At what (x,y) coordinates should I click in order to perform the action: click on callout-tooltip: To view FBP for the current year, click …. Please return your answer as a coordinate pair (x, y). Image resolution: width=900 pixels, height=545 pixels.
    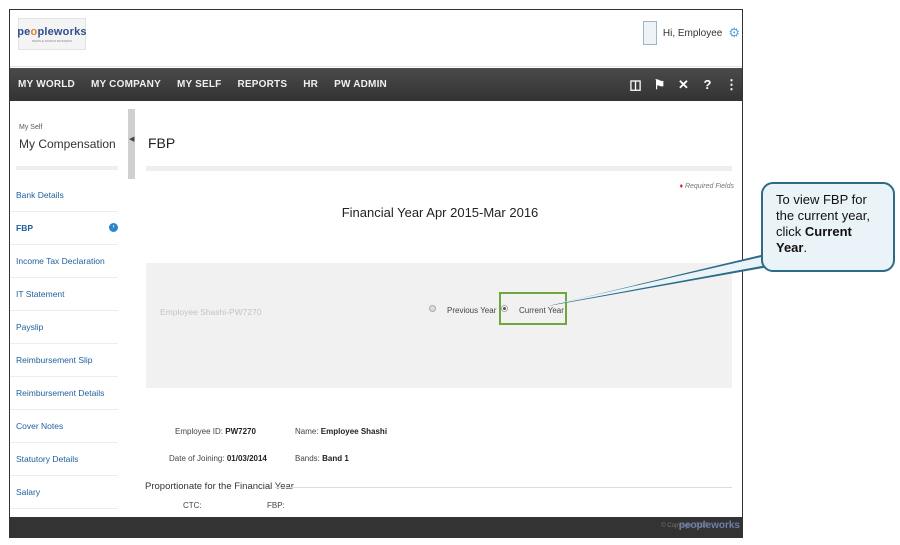
    Looking at the image, I should click on (828, 227).